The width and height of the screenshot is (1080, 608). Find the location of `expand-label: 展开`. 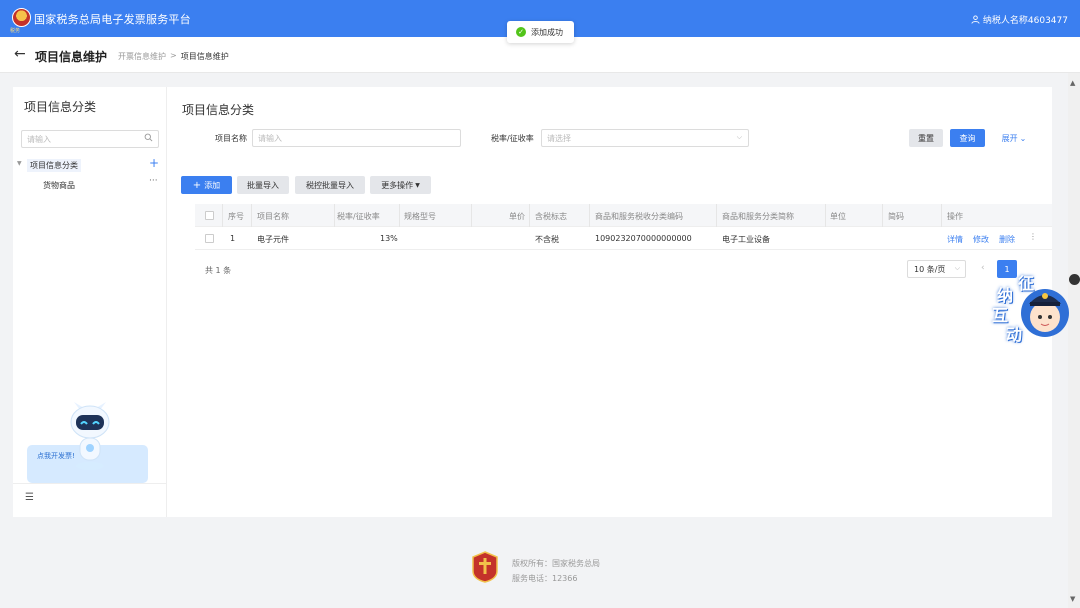

expand-label: 展开 is located at coordinates (1009, 138).